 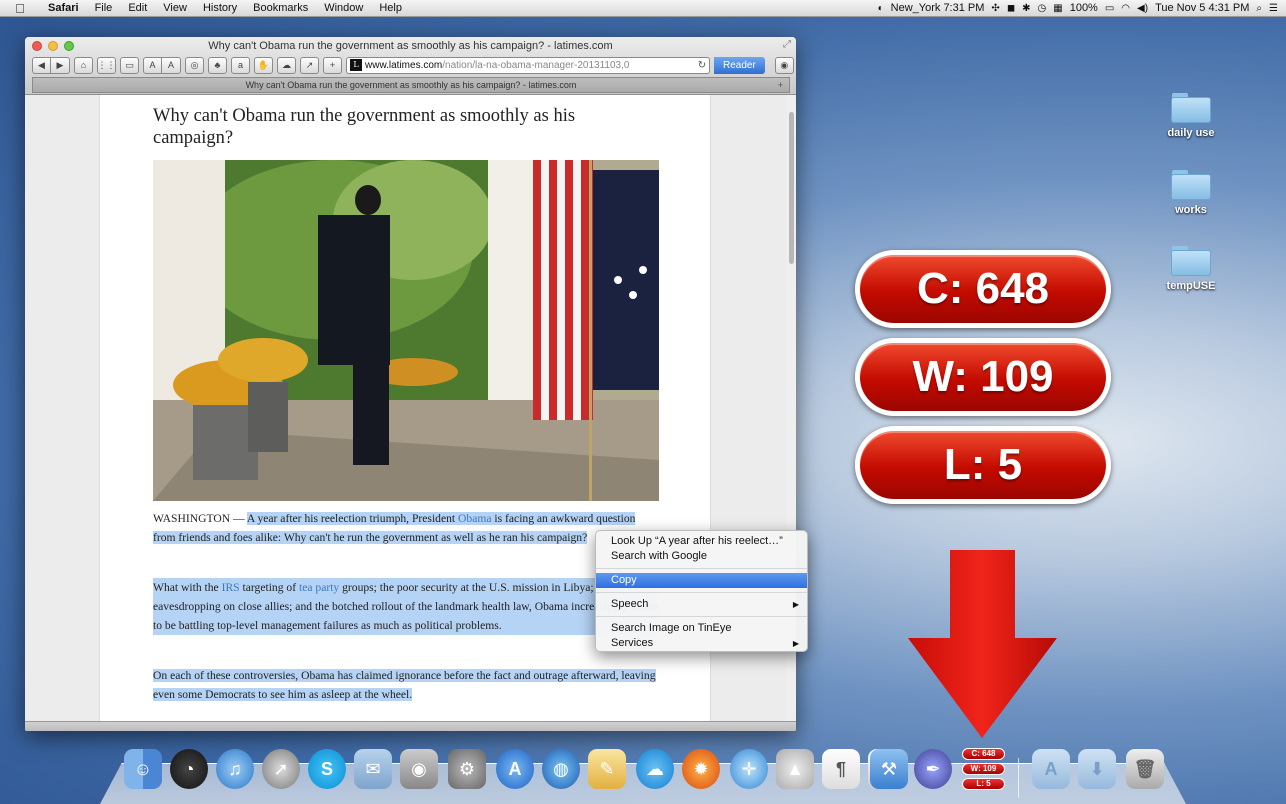 I want to click on menu-bookmarks: Bookmarks, so click(x=280, y=8).